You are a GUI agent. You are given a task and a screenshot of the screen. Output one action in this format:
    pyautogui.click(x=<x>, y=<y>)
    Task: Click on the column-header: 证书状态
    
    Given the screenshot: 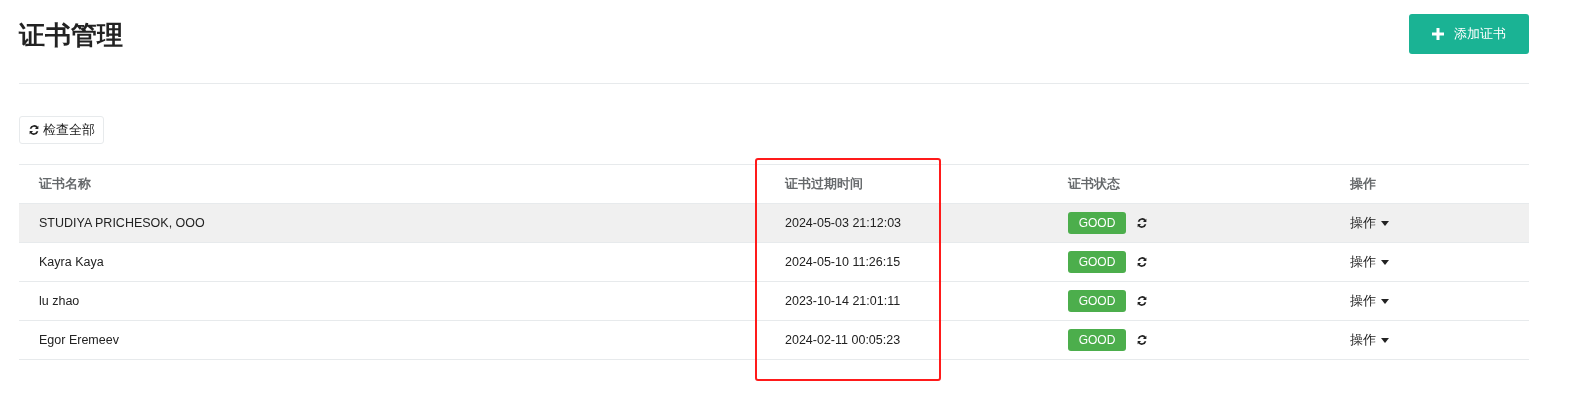 What is the action you would take?
    pyautogui.click(x=1094, y=184)
    